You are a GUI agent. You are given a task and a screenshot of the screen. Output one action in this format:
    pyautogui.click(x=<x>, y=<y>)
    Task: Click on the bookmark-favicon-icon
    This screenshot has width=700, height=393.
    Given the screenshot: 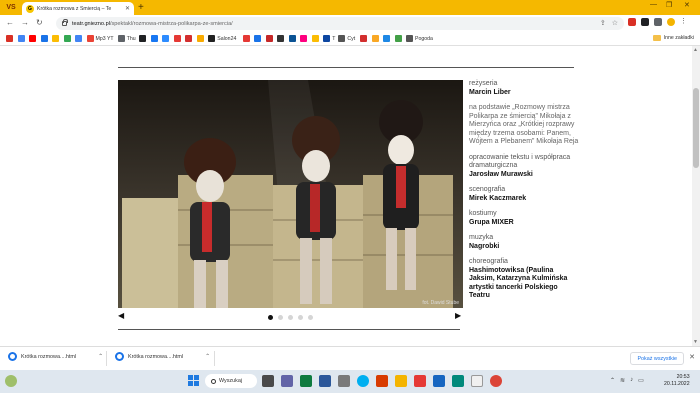 What is the action you would take?
    pyautogui.click(x=177, y=38)
    